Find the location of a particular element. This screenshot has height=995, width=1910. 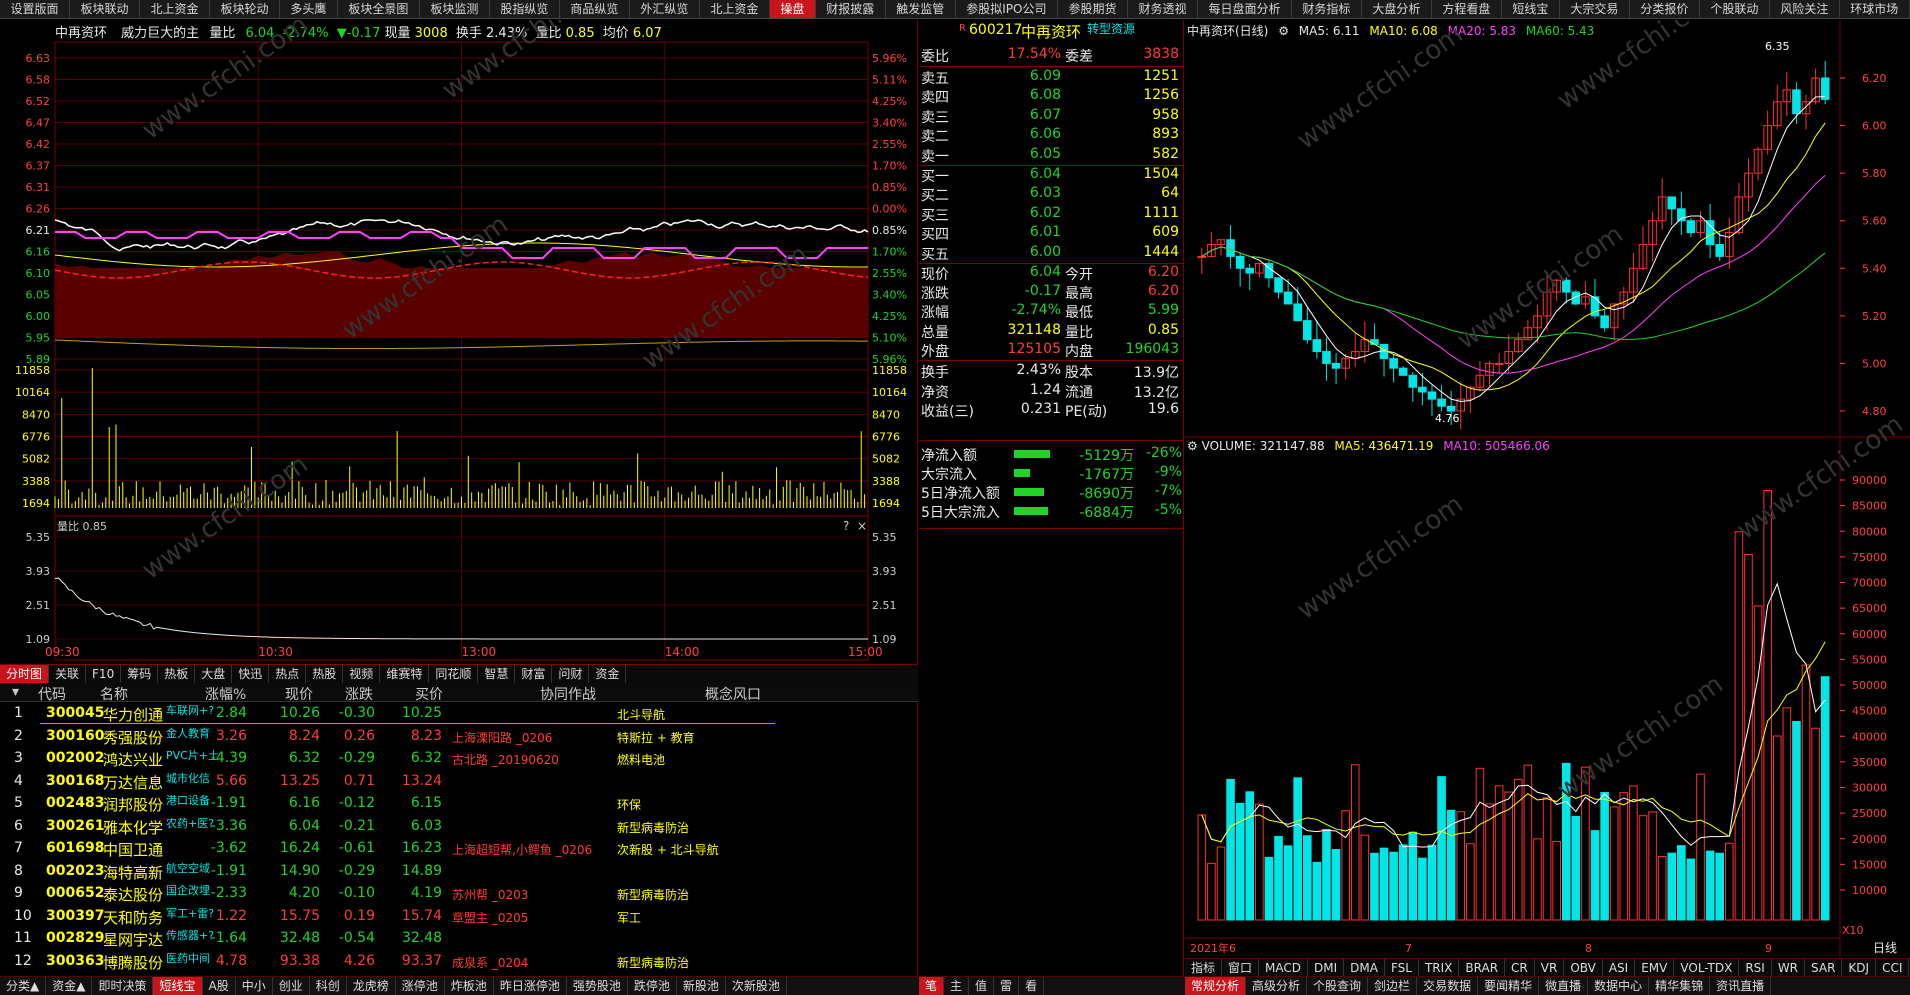

mid-tab: F10 is located at coordinates (104, 674).